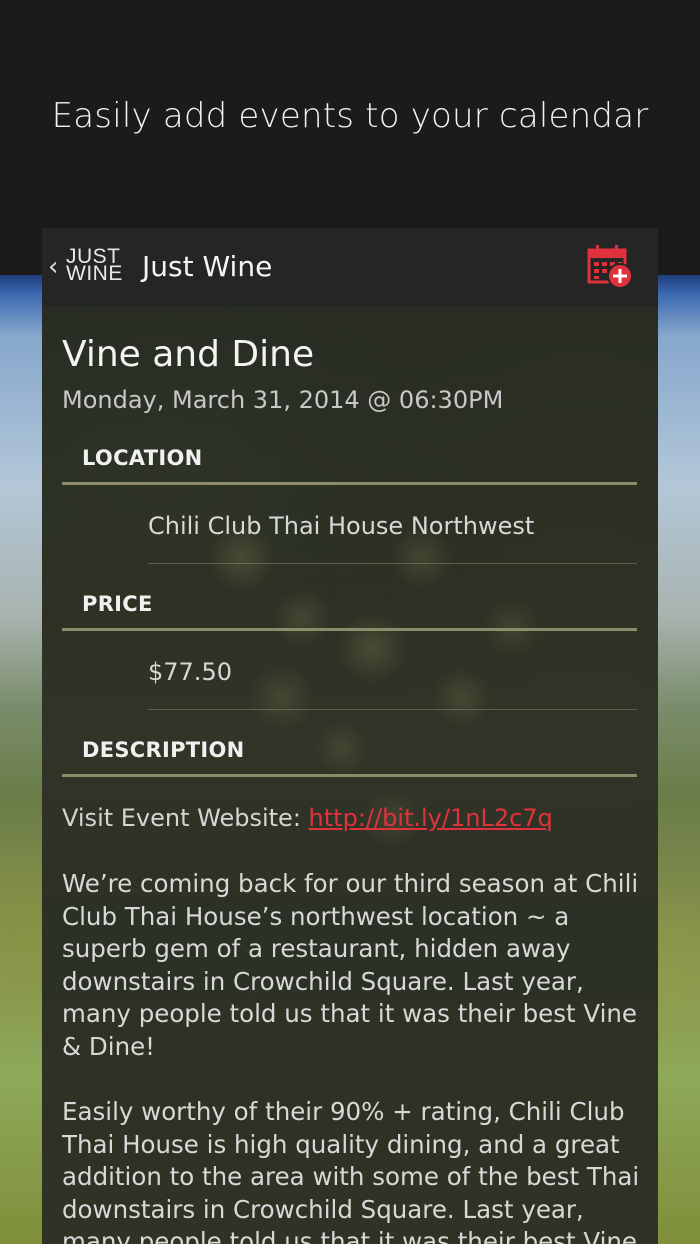  What do you see at coordinates (610, 267) in the screenshot?
I see `calendar-add-icon` at bounding box center [610, 267].